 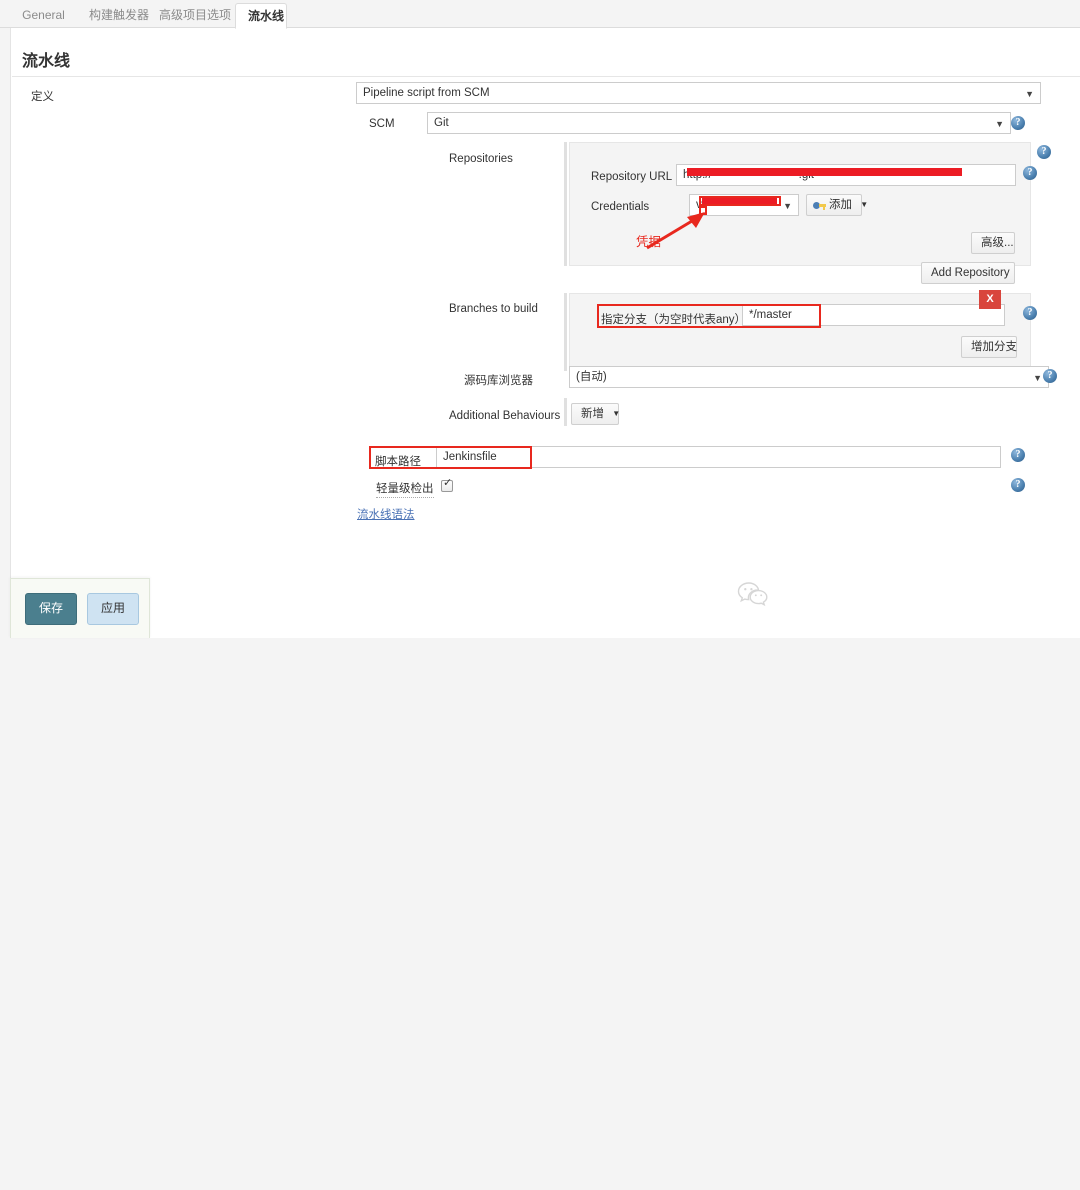 What do you see at coordinates (718, 457) in the screenshot?
I see `script-path-input: Jenkinsfile` at bounding box center [718, 457].